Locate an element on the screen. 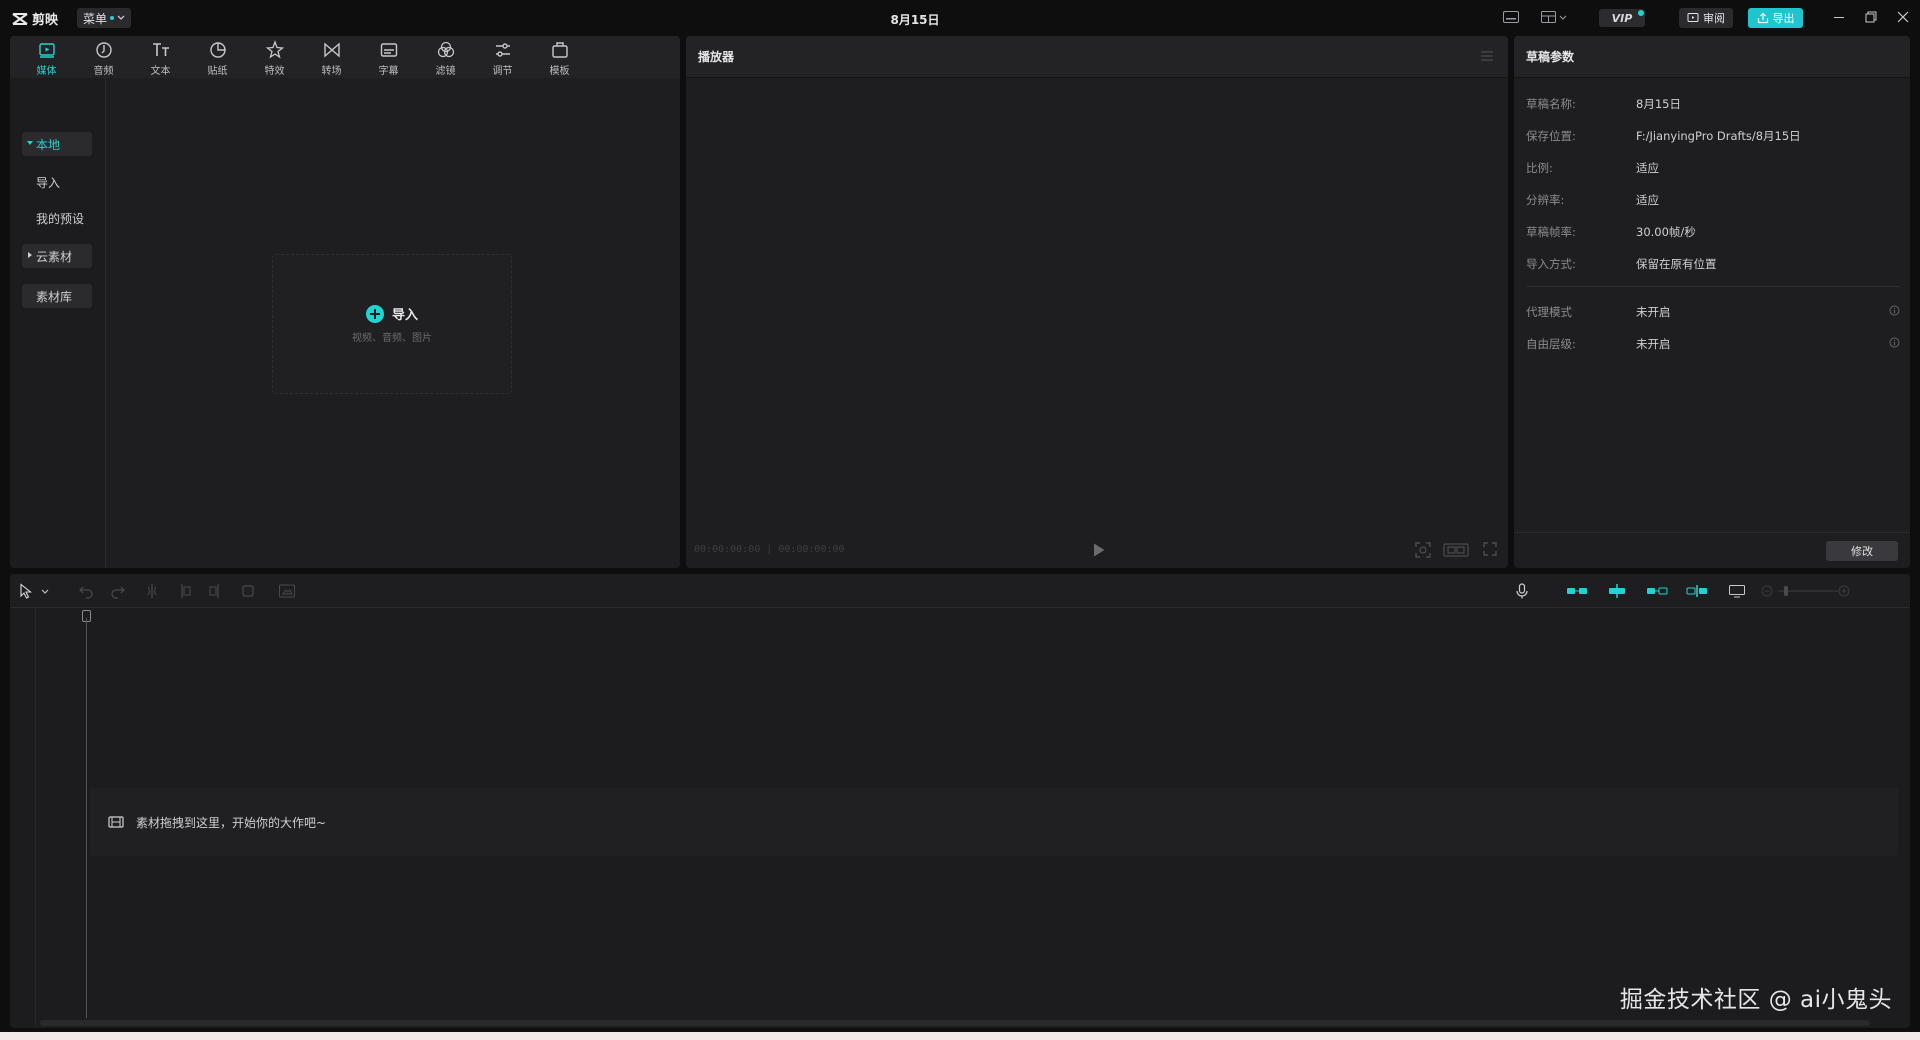 This screenshot has height=1040, width=1920. filter-icon is located at coordinates (445, 49).